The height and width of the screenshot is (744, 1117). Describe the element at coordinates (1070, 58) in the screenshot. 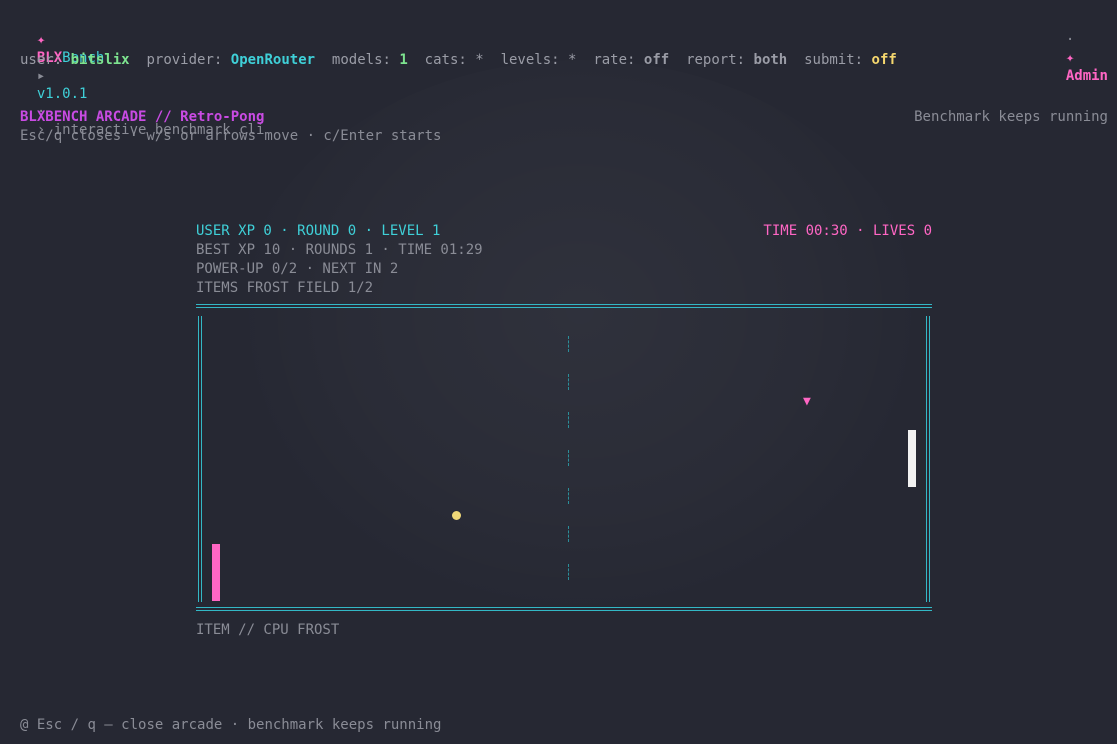

I see `admin-star-icon: ✦` at that location.